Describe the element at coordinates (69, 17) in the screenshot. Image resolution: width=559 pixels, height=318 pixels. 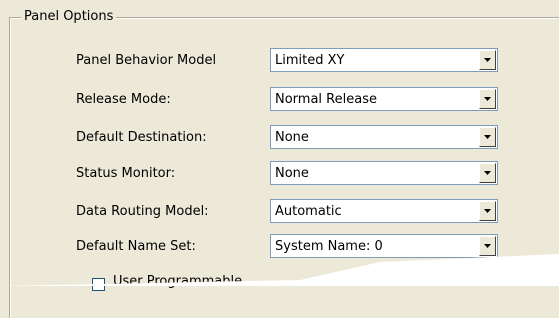
I see `group-title: Panel Options` at that location.